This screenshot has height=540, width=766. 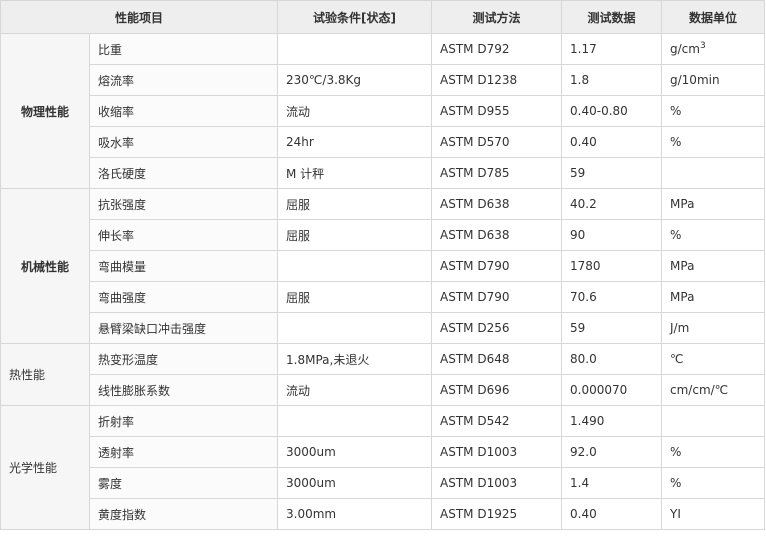 I want to click on unit-text: g/10min, so click(x=713, y=80).